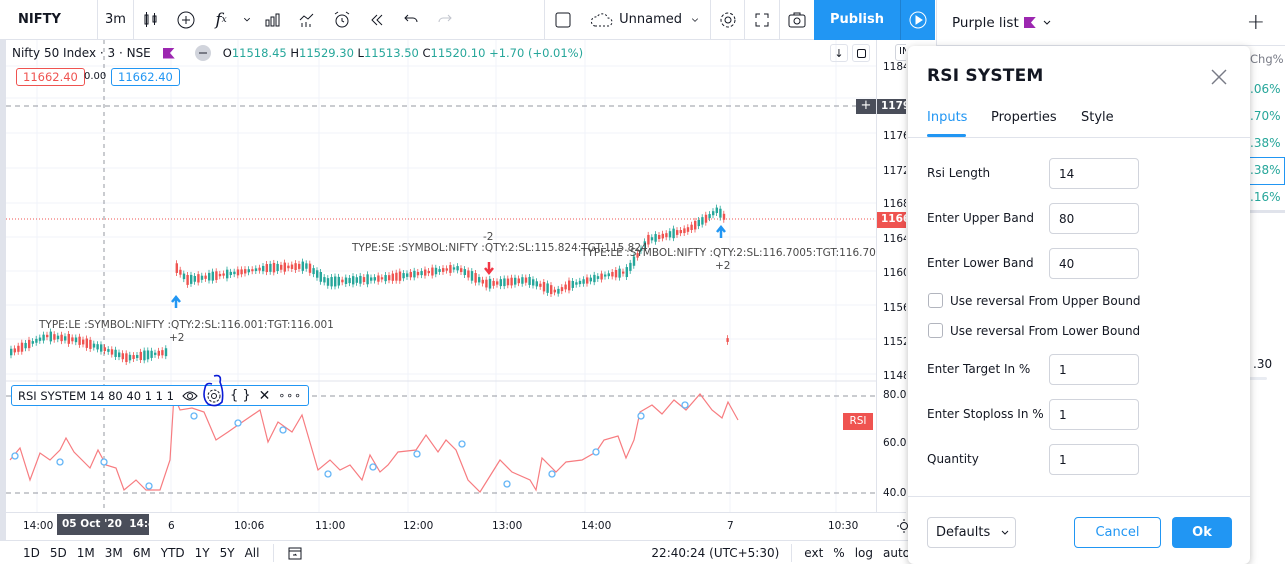 The width and height of the screenshot is (1285, 564). Describe the element at coordinates (1094, 173) in the screenshot. I see `rsi-length-input: 14` at that location.